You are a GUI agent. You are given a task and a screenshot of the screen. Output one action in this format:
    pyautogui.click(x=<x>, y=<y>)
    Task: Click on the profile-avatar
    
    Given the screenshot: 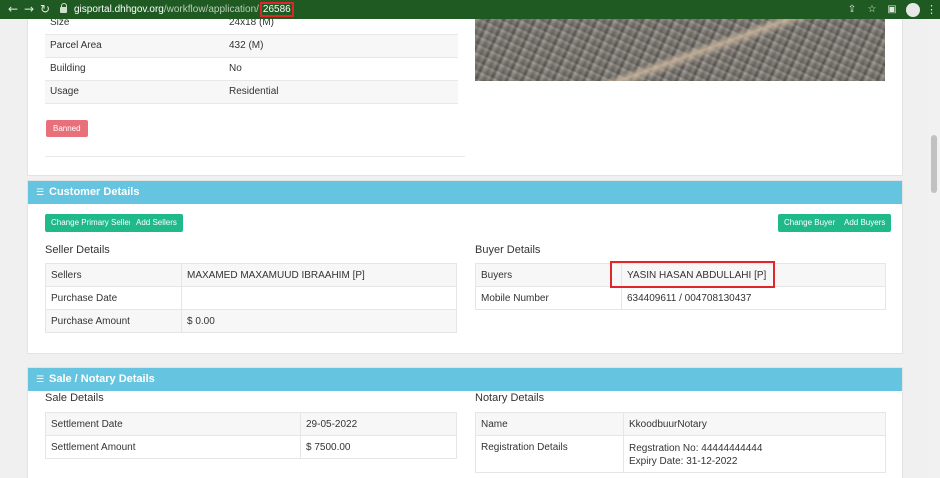 What is the action you would take?
    pyautogui.click(x=913, y=9)
    